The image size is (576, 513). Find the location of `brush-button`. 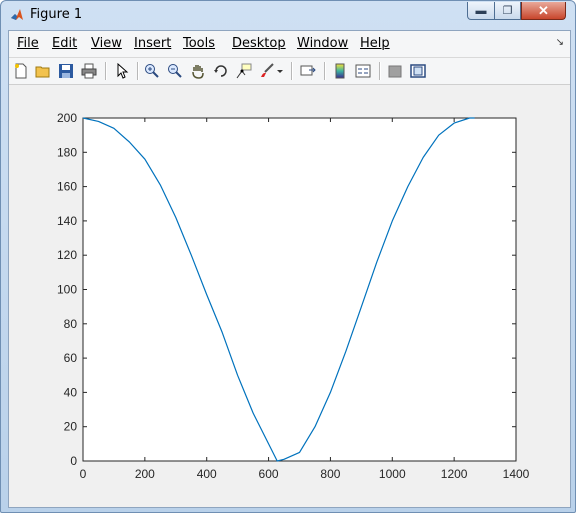

brush-button is located at coordinates (267, 71).